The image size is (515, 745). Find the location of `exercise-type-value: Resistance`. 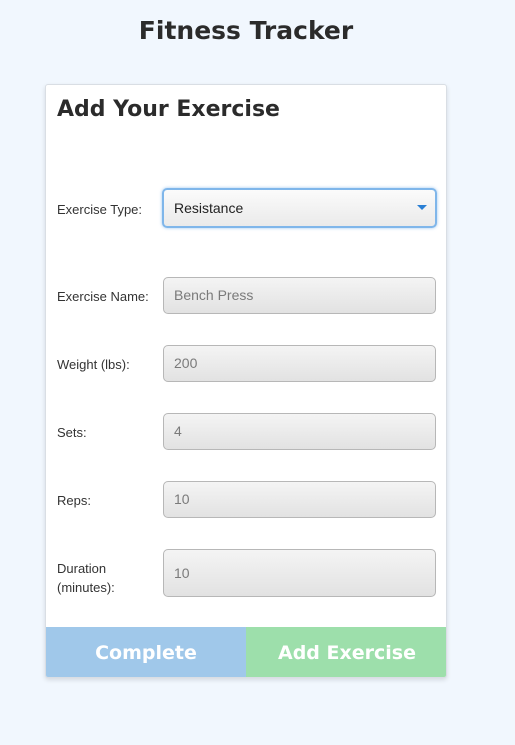

exercise-type-value: Resistance is located at coordinates (209, 208).